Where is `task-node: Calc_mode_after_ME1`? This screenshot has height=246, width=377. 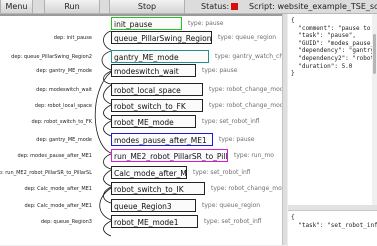
task-node: Calc_mode_after_ME1 is located at coordinates (149, 172).